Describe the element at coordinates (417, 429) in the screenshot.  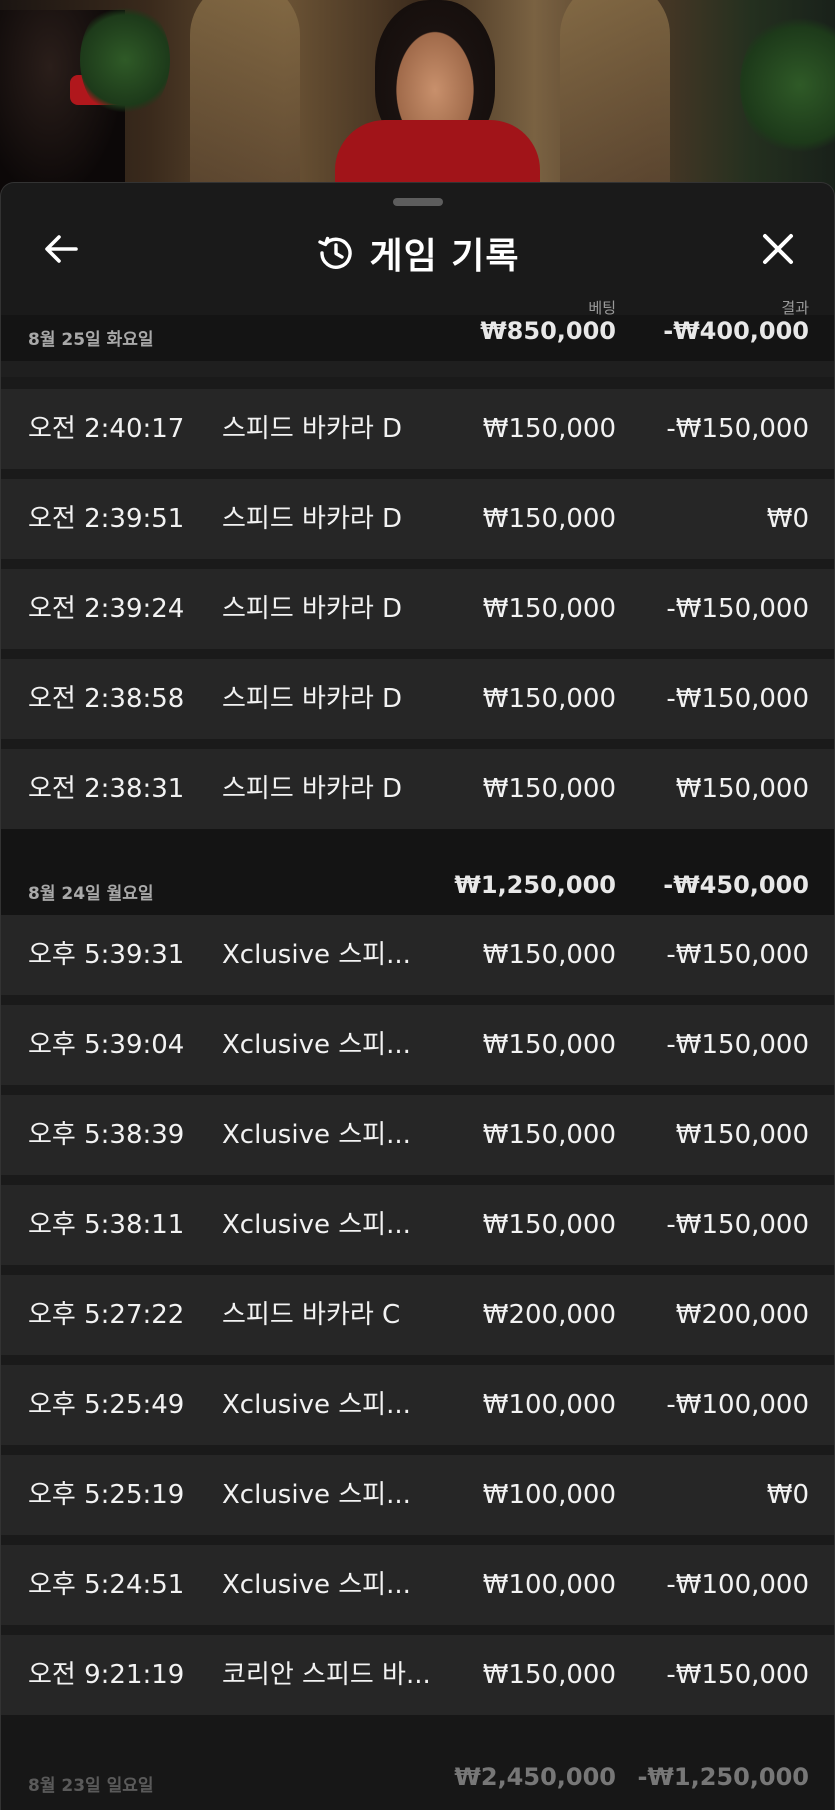
I see `history-row: 오전 2:40:17 스피드 바카라 D ₩150,000 -₩150,000` at that location.